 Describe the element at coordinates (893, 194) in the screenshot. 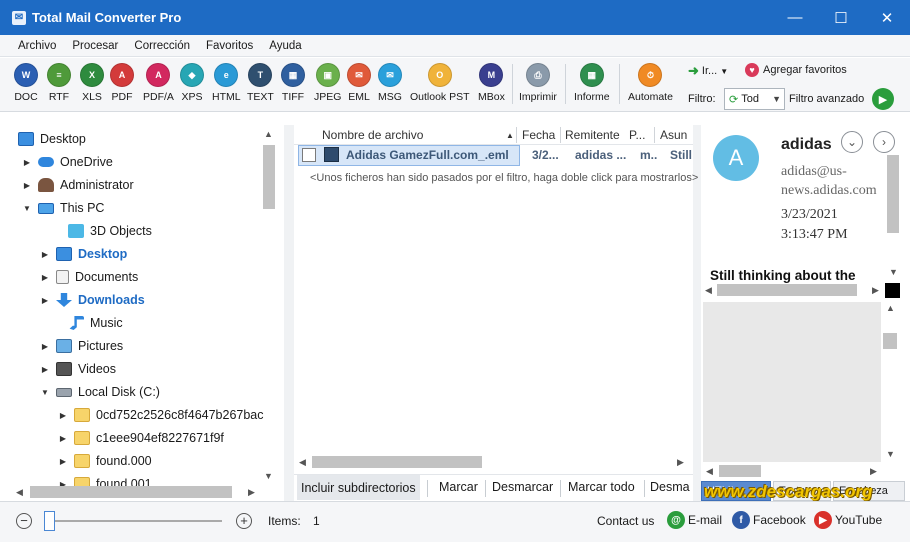

I see `header-scroll-thumb` at that location.